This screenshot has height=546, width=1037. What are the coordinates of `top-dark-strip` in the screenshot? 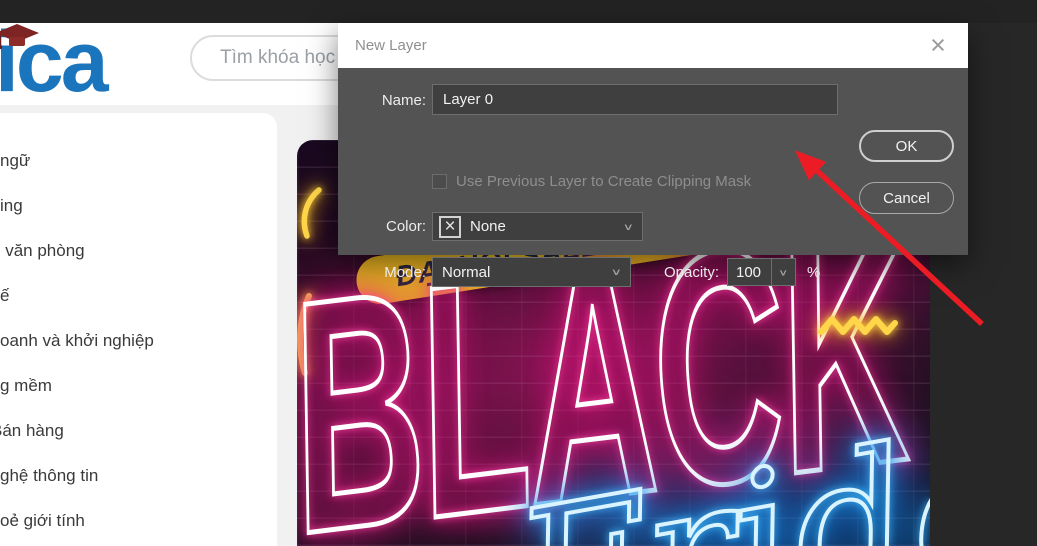 It's located at (518, 11).